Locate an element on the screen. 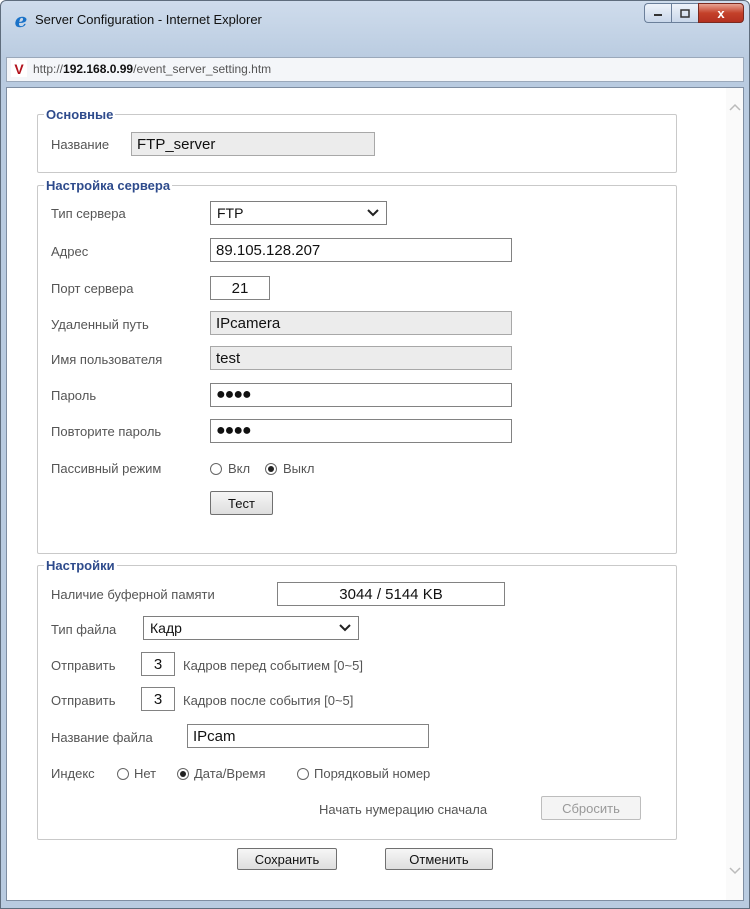 The width and height of the screenshot is (750, 909). scroll-down-icon is located at coordinates (735, 871).